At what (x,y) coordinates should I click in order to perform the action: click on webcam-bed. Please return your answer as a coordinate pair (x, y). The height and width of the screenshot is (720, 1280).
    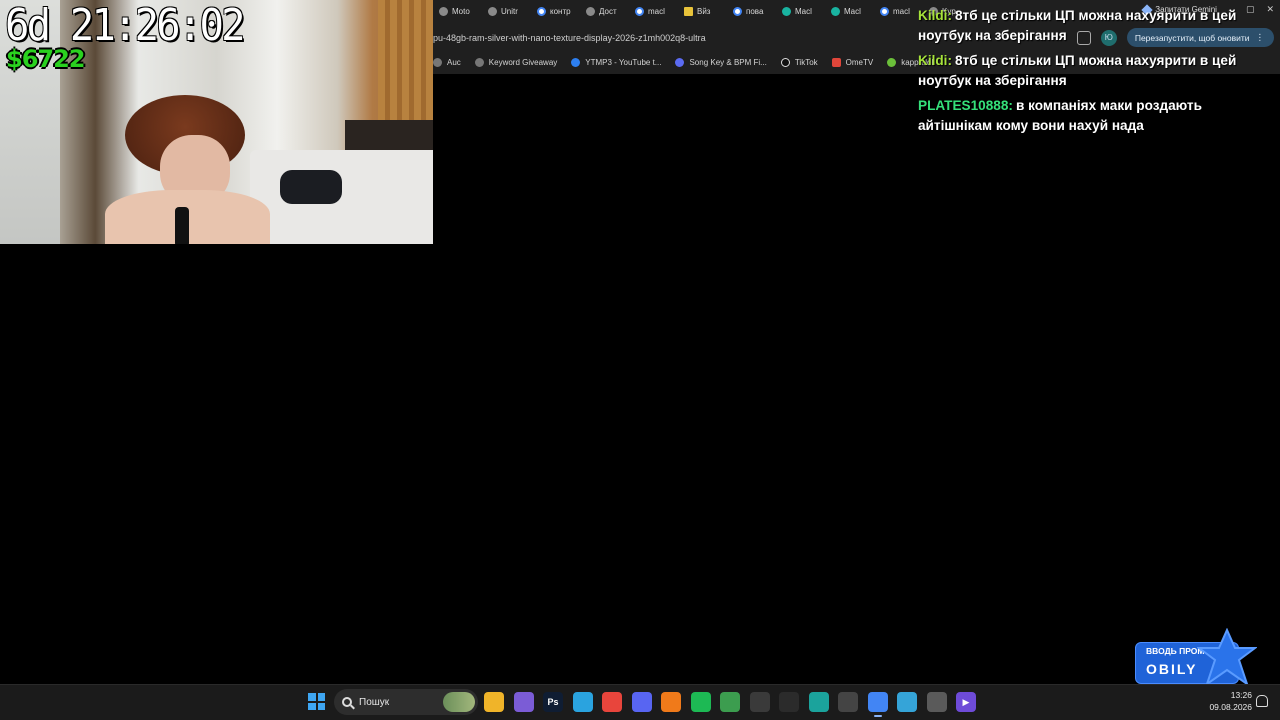
    Looking at the image, I should click on (341, 197).